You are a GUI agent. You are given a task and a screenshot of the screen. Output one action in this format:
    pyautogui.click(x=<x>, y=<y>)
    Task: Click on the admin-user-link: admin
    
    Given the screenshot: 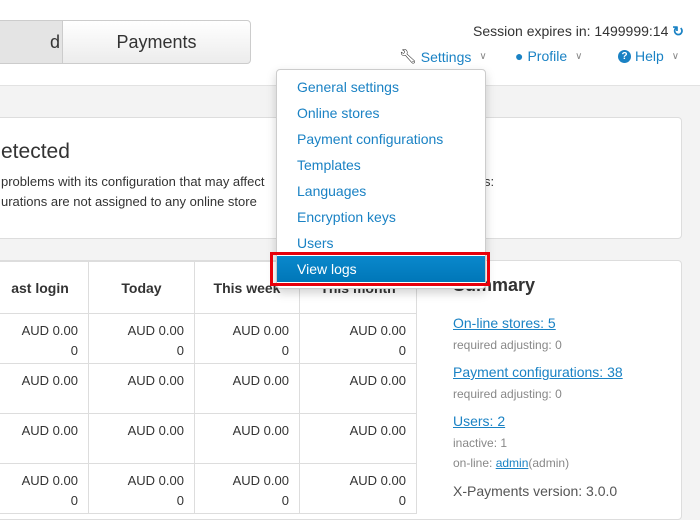 What is the action you would take?
    pyautogui.click(x=512, y=463)
    